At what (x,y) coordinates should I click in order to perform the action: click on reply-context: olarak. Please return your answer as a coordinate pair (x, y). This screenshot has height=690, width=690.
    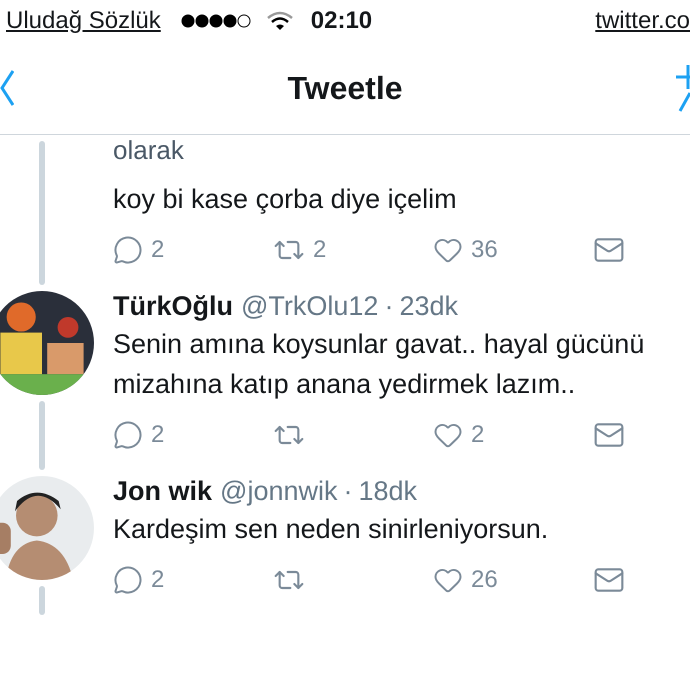
    Looking at the image, I should click on (149, 150).